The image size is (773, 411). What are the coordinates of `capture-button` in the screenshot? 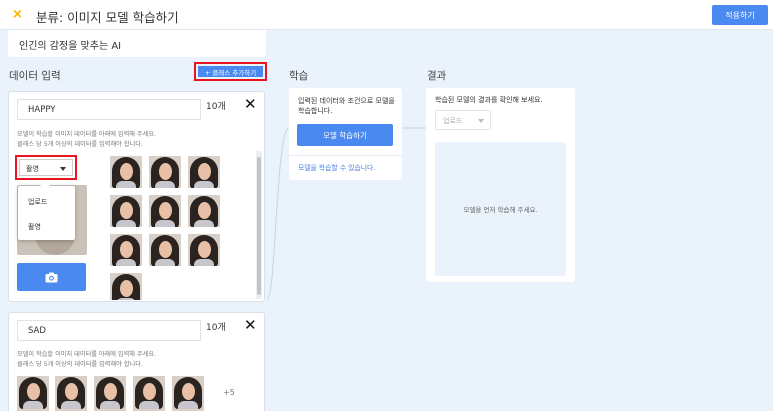 It's located at (51, 277).